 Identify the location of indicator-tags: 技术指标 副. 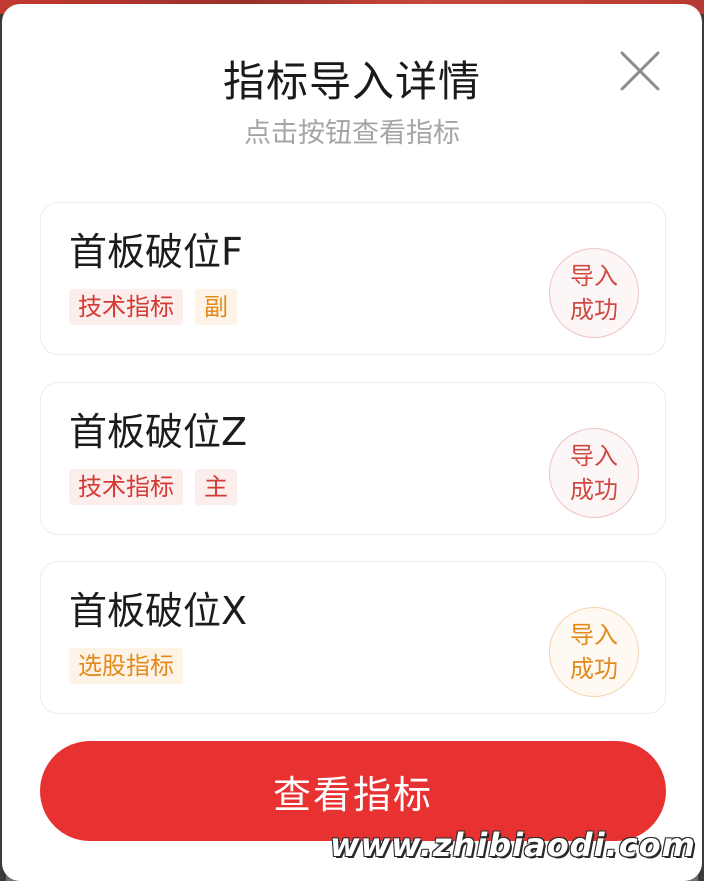
(153, 307).